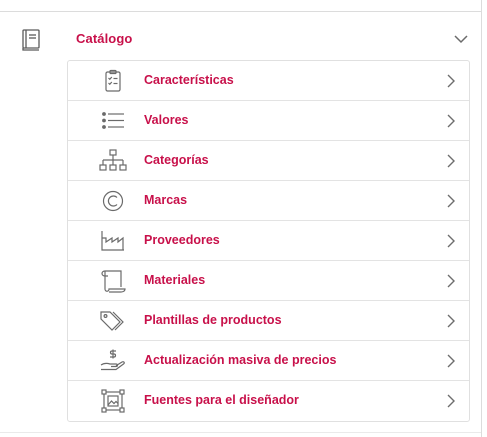 This screenshot has height=437, width=487. What do you see at coordinates (113, 281) in the screenshot?
I see `scroll-icon` at bounding box center [113, 281].